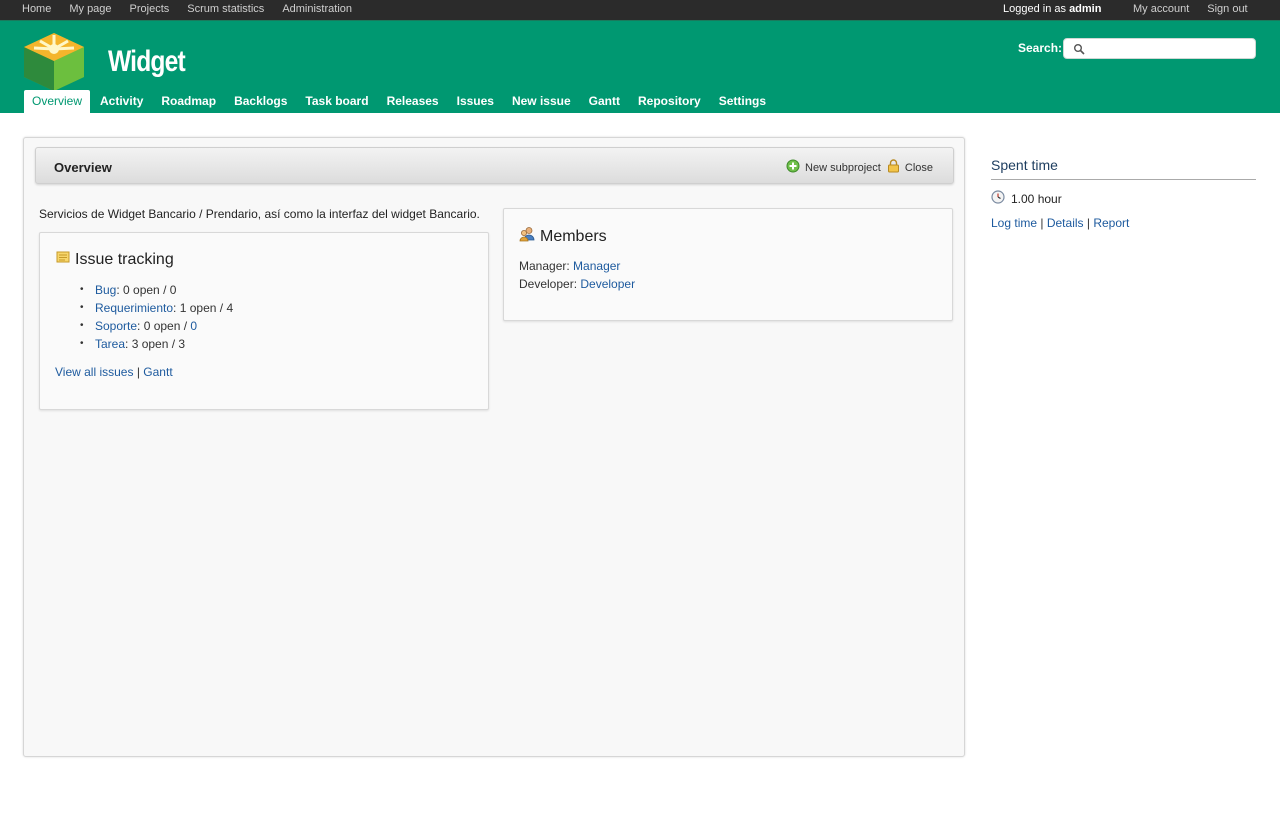 The width and height of the screenshot is (1280, 821). What do you see at coordinates (150, 9) in the screenshot?
I see `top-link-projects: Projects` at bounding box center [150, 9].